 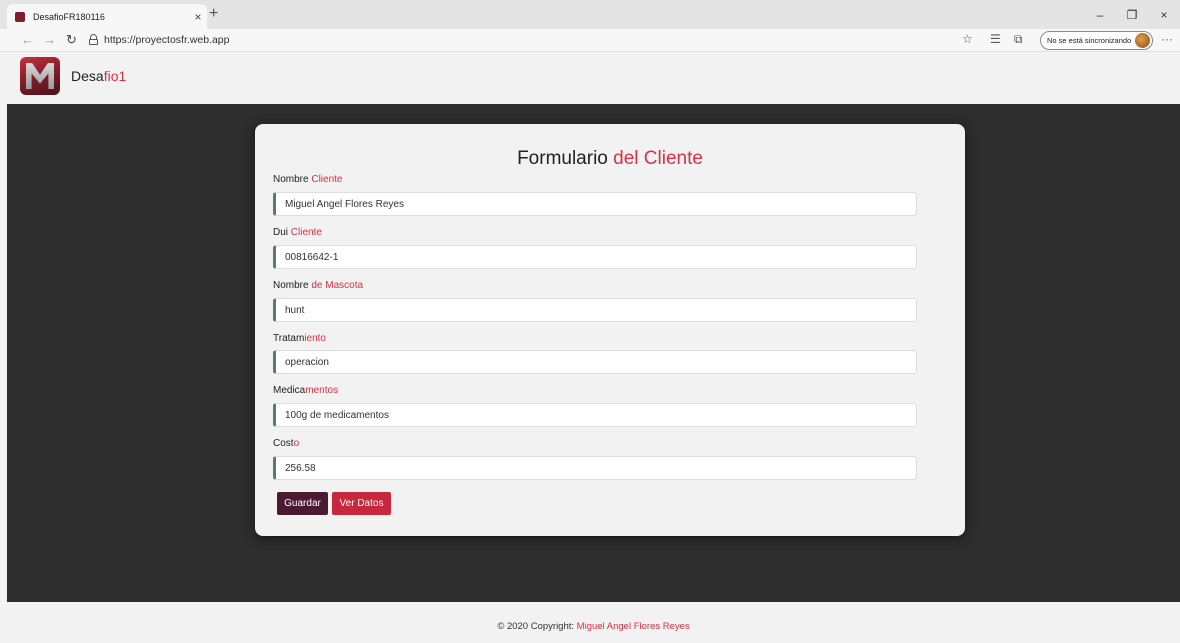 I want to click on client-dui-input, so click(x=595, y=257).